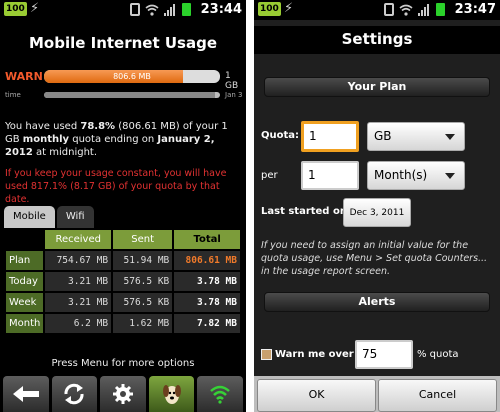  I want to click on settings-button, so click(123, 394).